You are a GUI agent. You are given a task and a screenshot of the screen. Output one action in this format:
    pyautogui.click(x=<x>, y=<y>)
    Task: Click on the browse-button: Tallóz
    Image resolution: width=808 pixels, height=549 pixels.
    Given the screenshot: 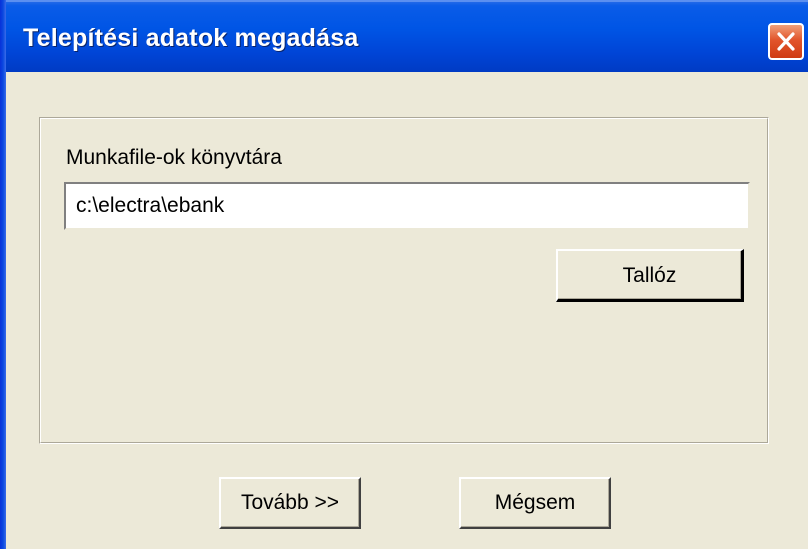 What is the action you would take?
    pyautogui.click(x=650, y=275)
    